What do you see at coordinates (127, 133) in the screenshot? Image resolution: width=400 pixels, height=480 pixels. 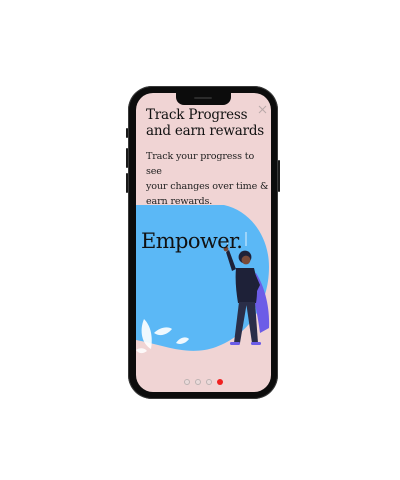 I see `phone-mute-switch` at bounding box center [127, 133].